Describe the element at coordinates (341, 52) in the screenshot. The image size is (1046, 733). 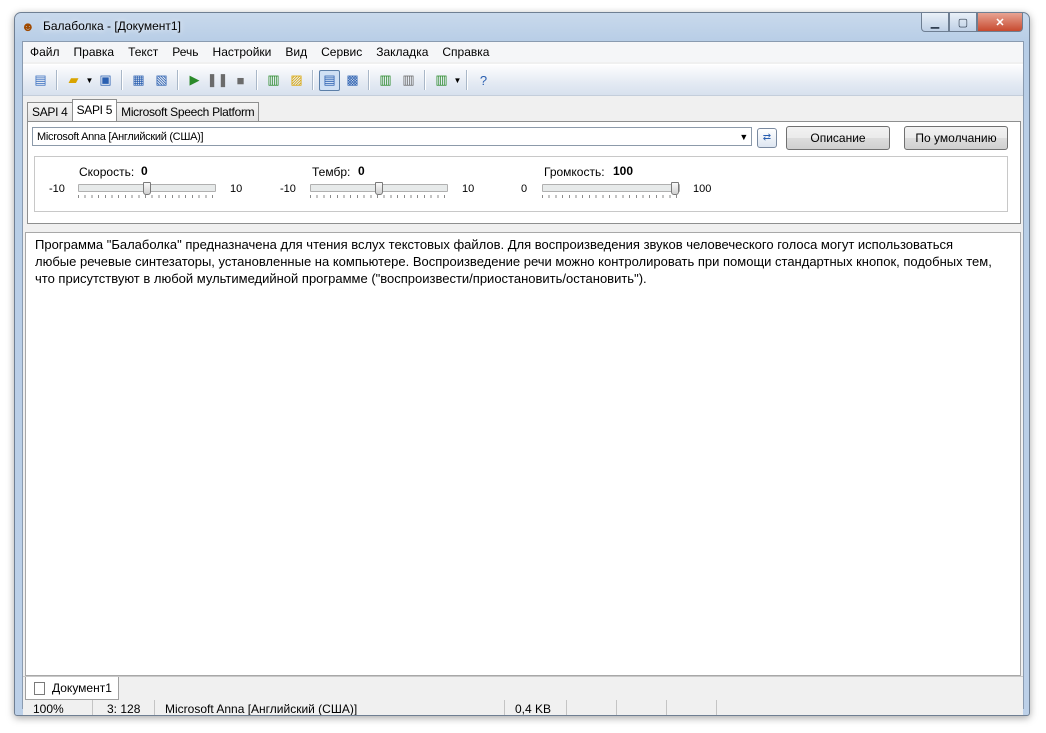
I see `menu-tools: Сервис` at that location.